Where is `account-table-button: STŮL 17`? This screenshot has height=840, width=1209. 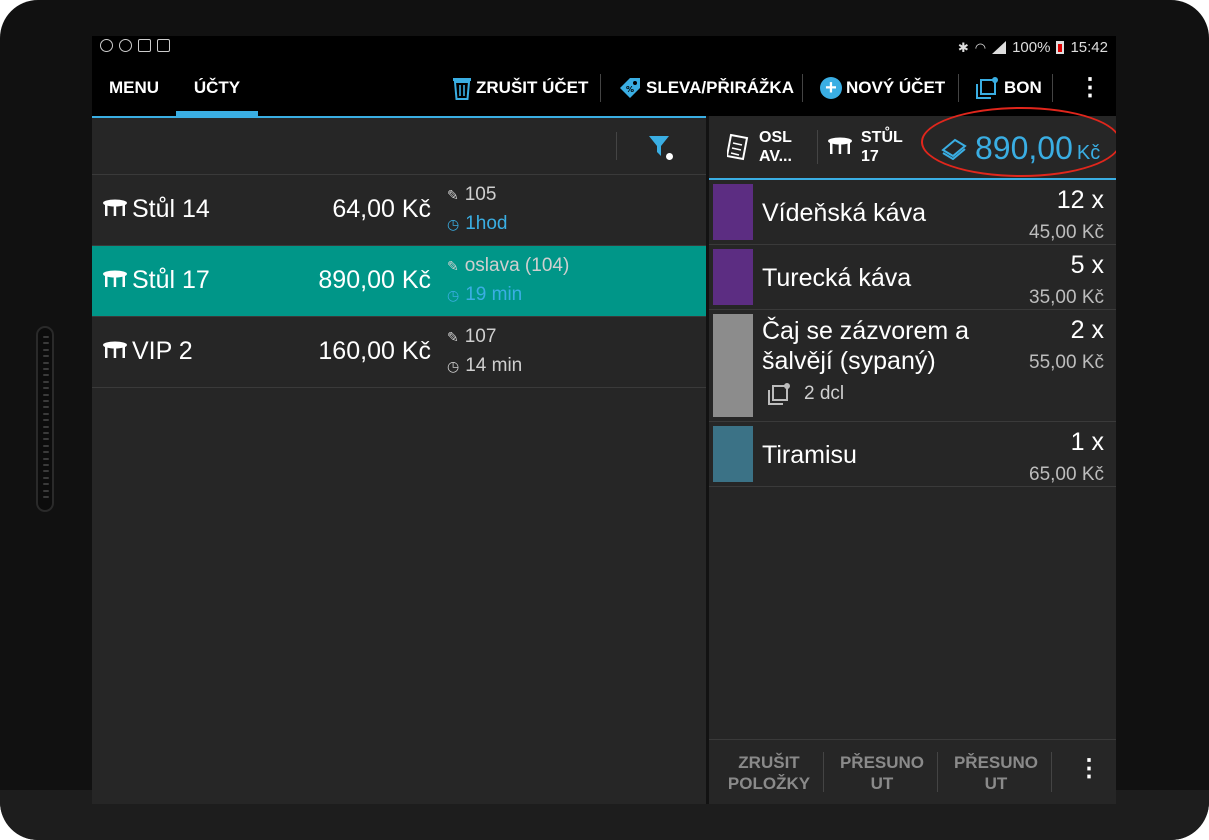
account-table-button: STŮL 17 is located at coordinates (865, 147).